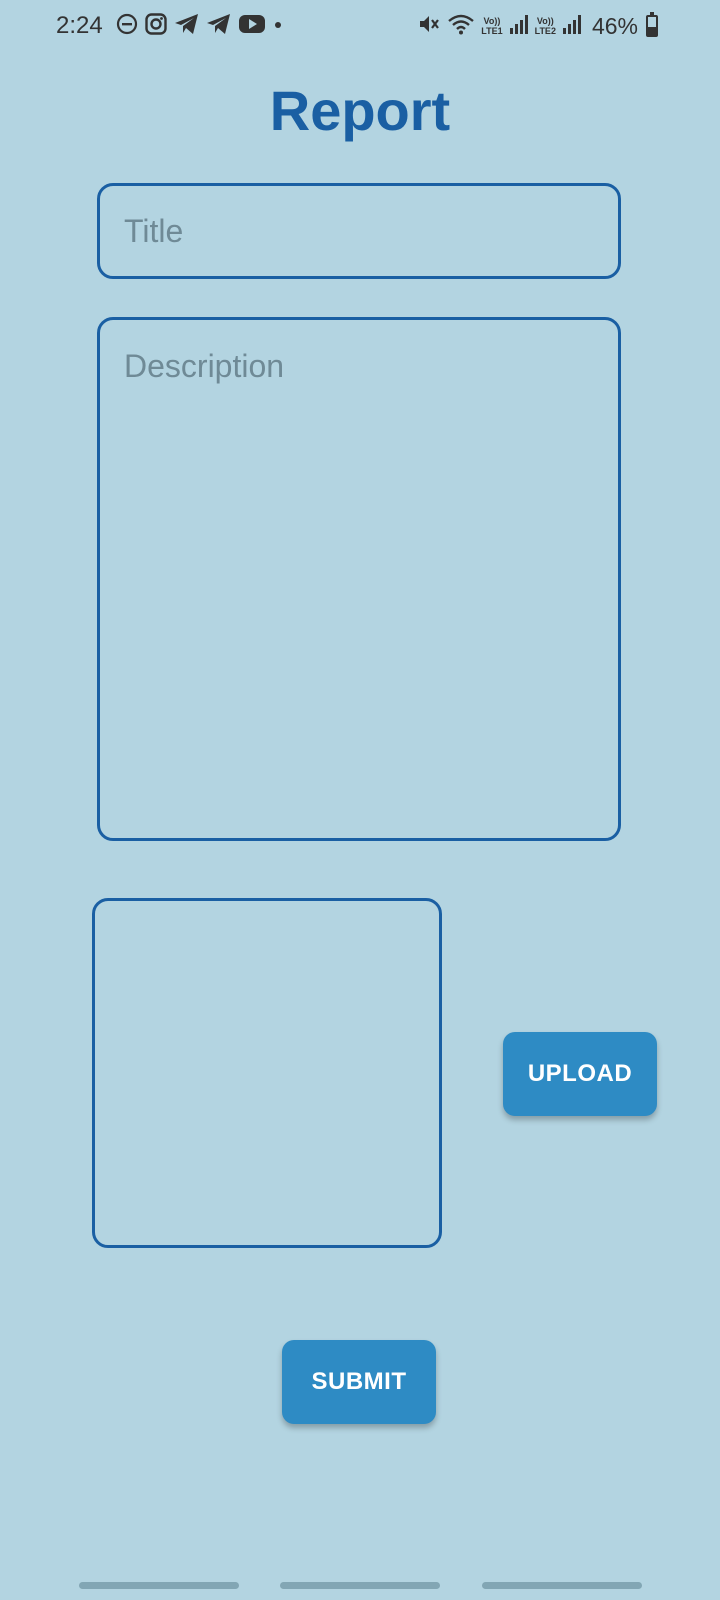 This screenshot has height=1600, width=720. I want to click on status-time: 2:24, so click(79, 25).